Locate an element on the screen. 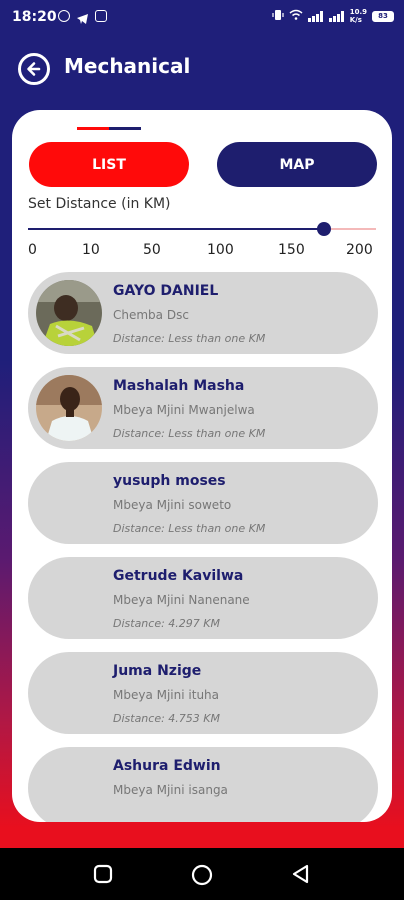 This screenshot has width=404, height=900. distance-slider-label: Set Distance (in KM) is located at coordinates (99, 204).